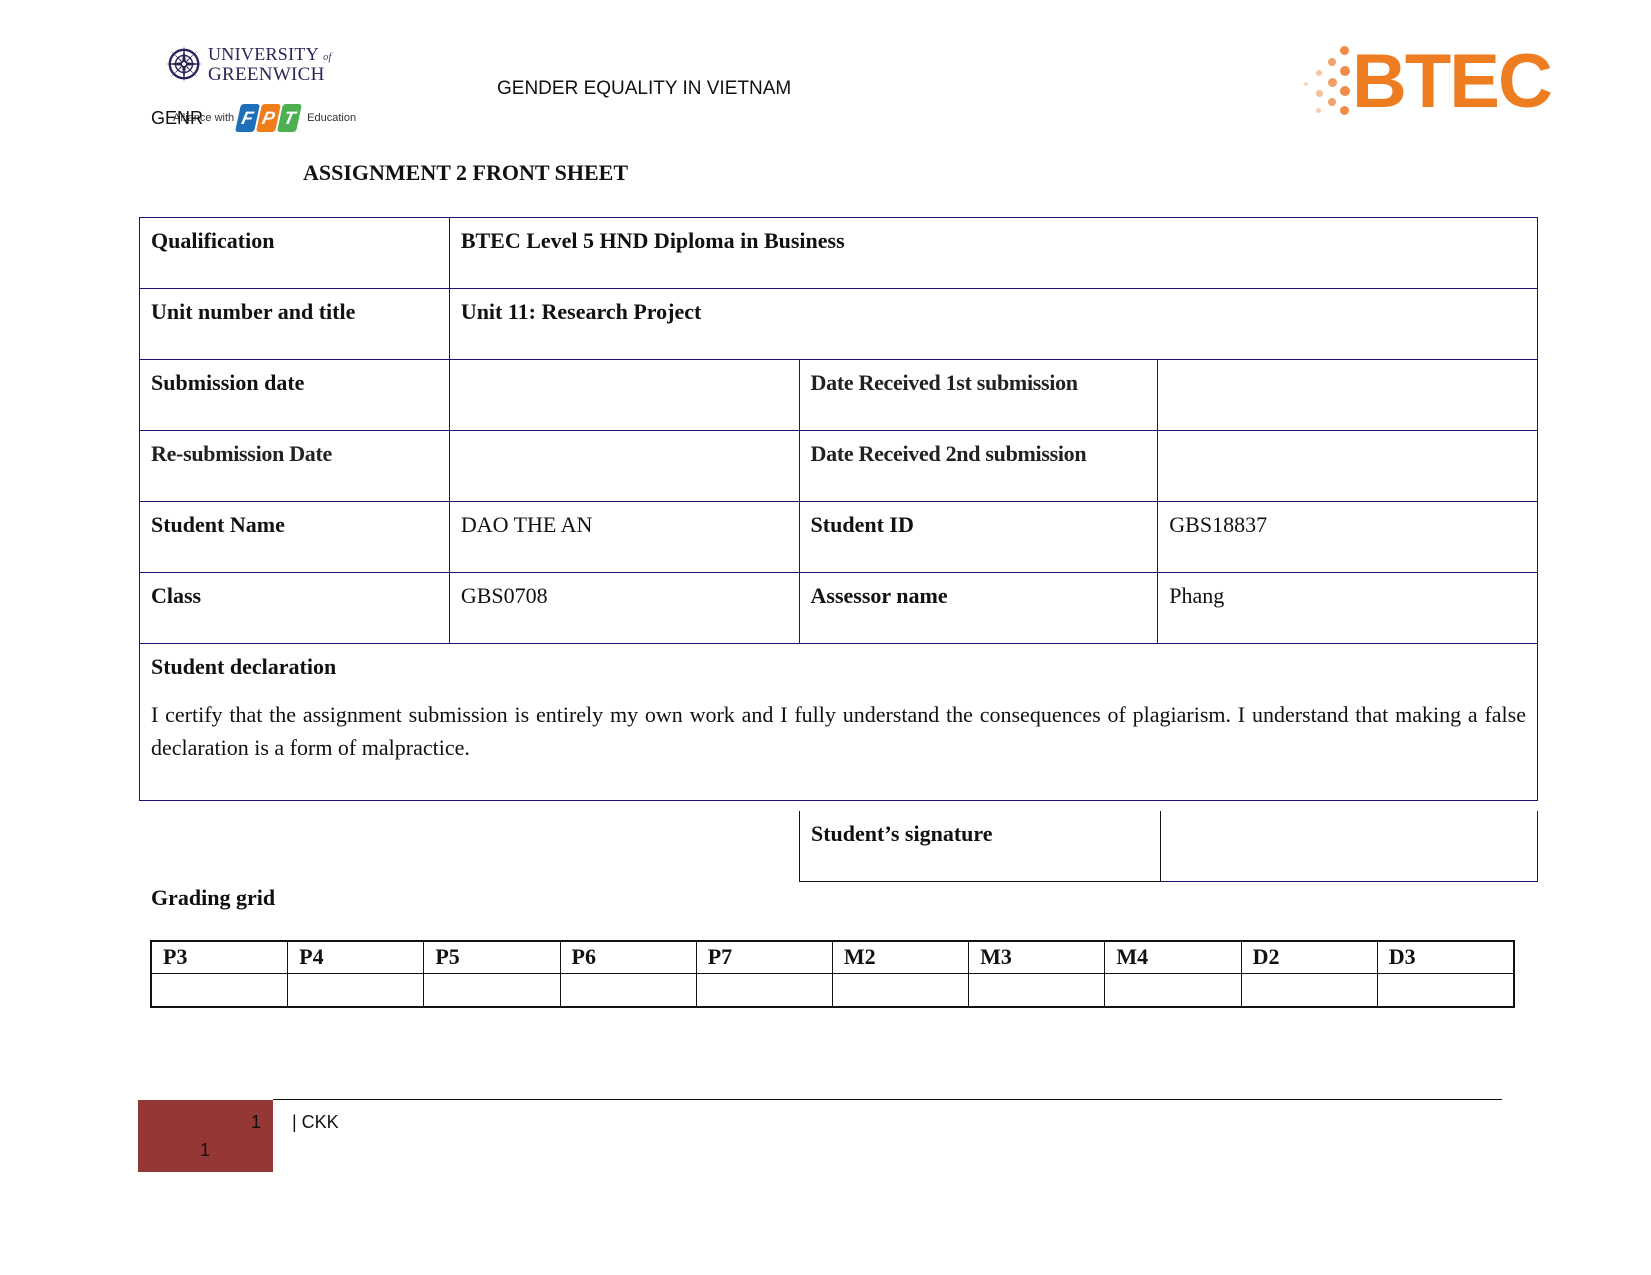  Describe the element at coordinates (628, 957) in the screenshot. I see `grade-header: P6` at that location.